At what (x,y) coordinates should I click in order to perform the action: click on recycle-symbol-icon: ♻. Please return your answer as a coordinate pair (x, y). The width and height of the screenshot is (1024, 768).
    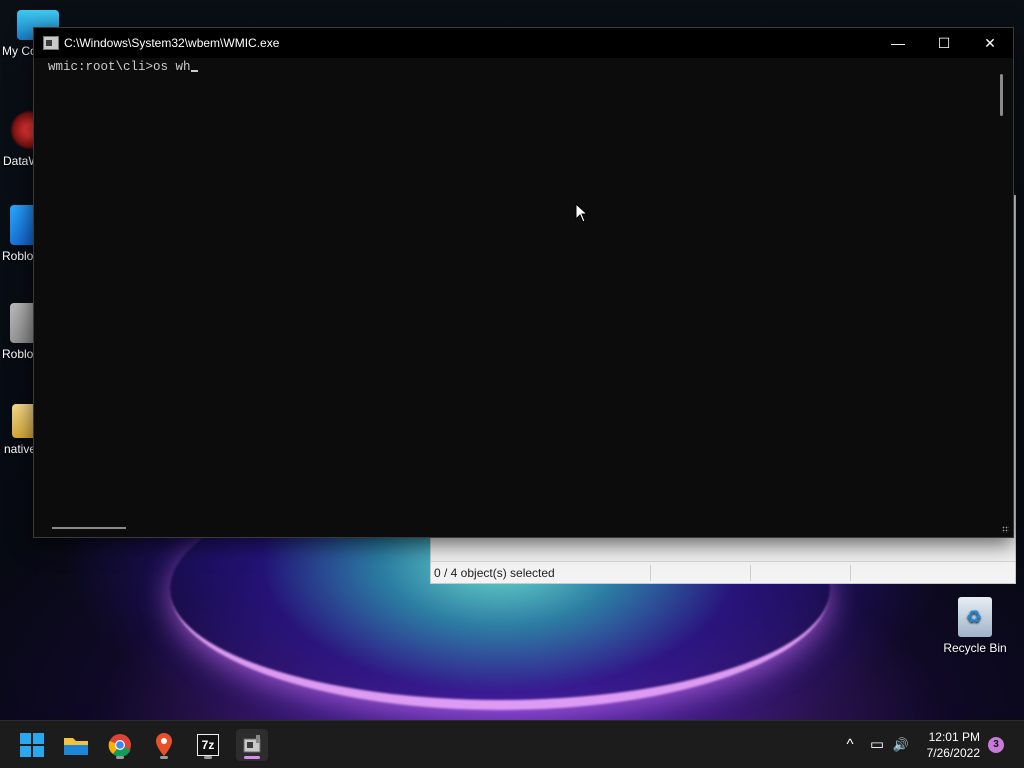
    Looking at the image, I should click on (974, 617).